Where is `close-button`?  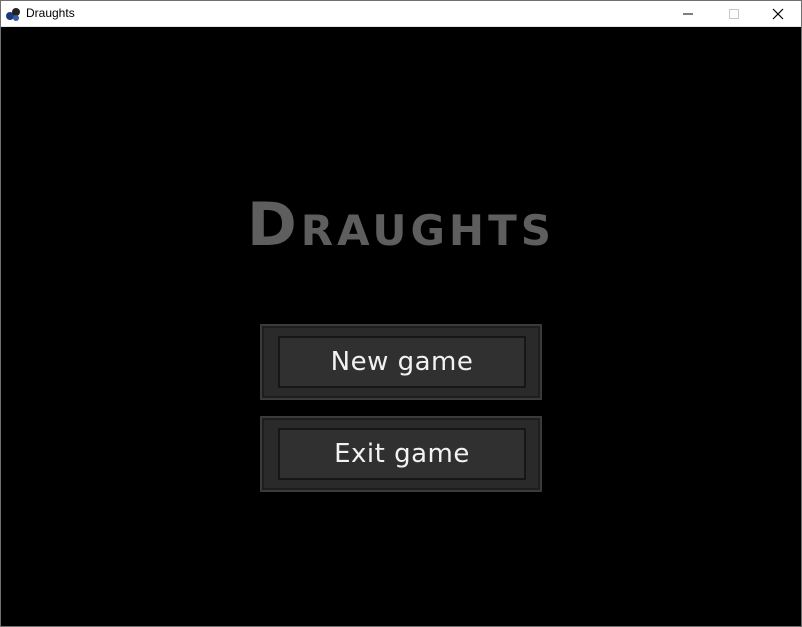
close-button is located at coordinates (778, 13).